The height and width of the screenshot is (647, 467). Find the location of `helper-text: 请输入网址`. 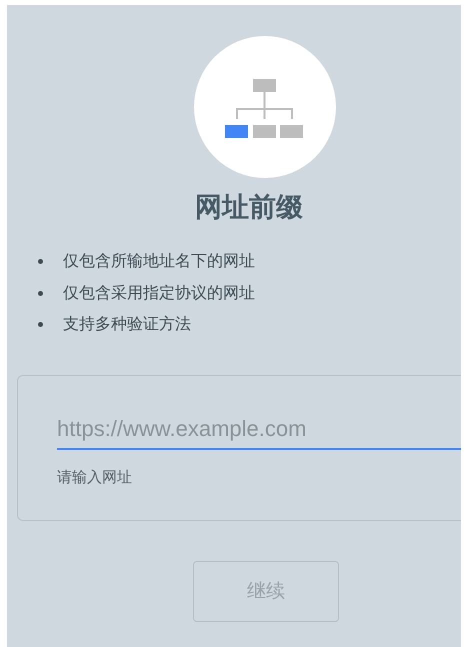

helper-text: 请输入网址 is located at coordinates (95, 477).